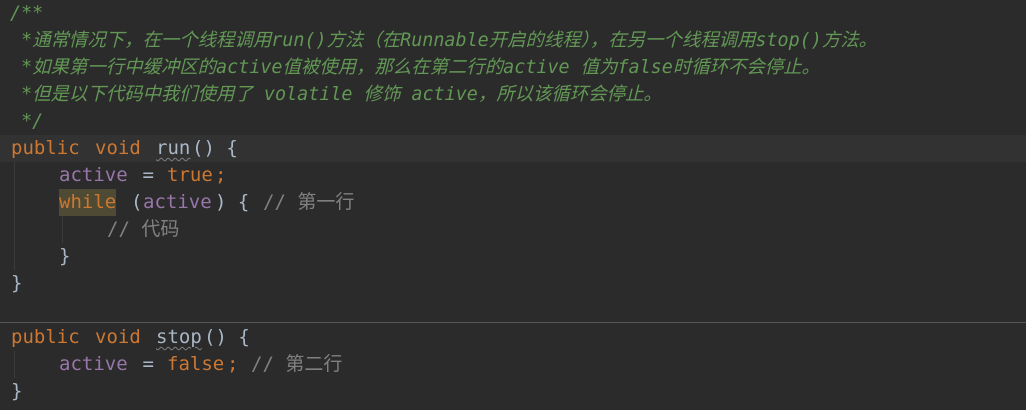 The width and height of the screenshot is (1026, 410). Describe the element at coordinates (513, 256) in the screenshot. I see `code-line-10: }` at that location.